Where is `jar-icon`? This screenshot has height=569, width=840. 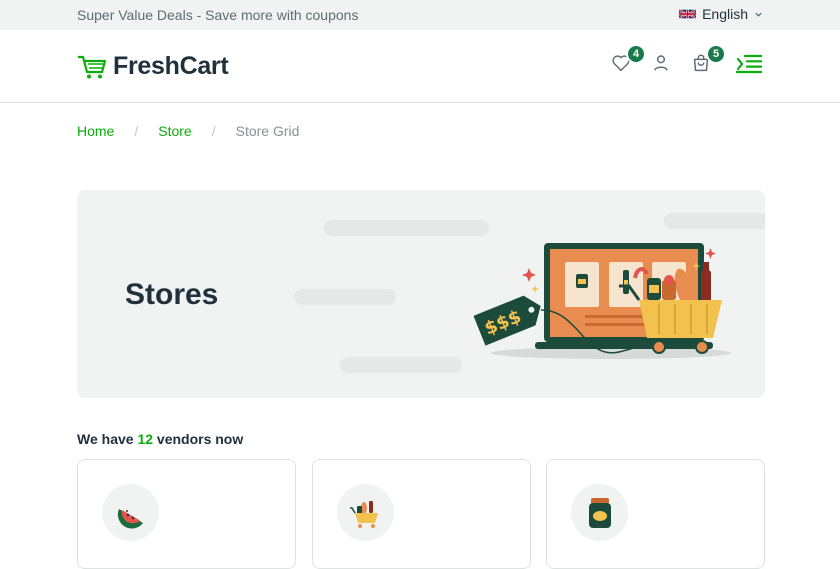
jar-icon is located at coordinates (599, 512).